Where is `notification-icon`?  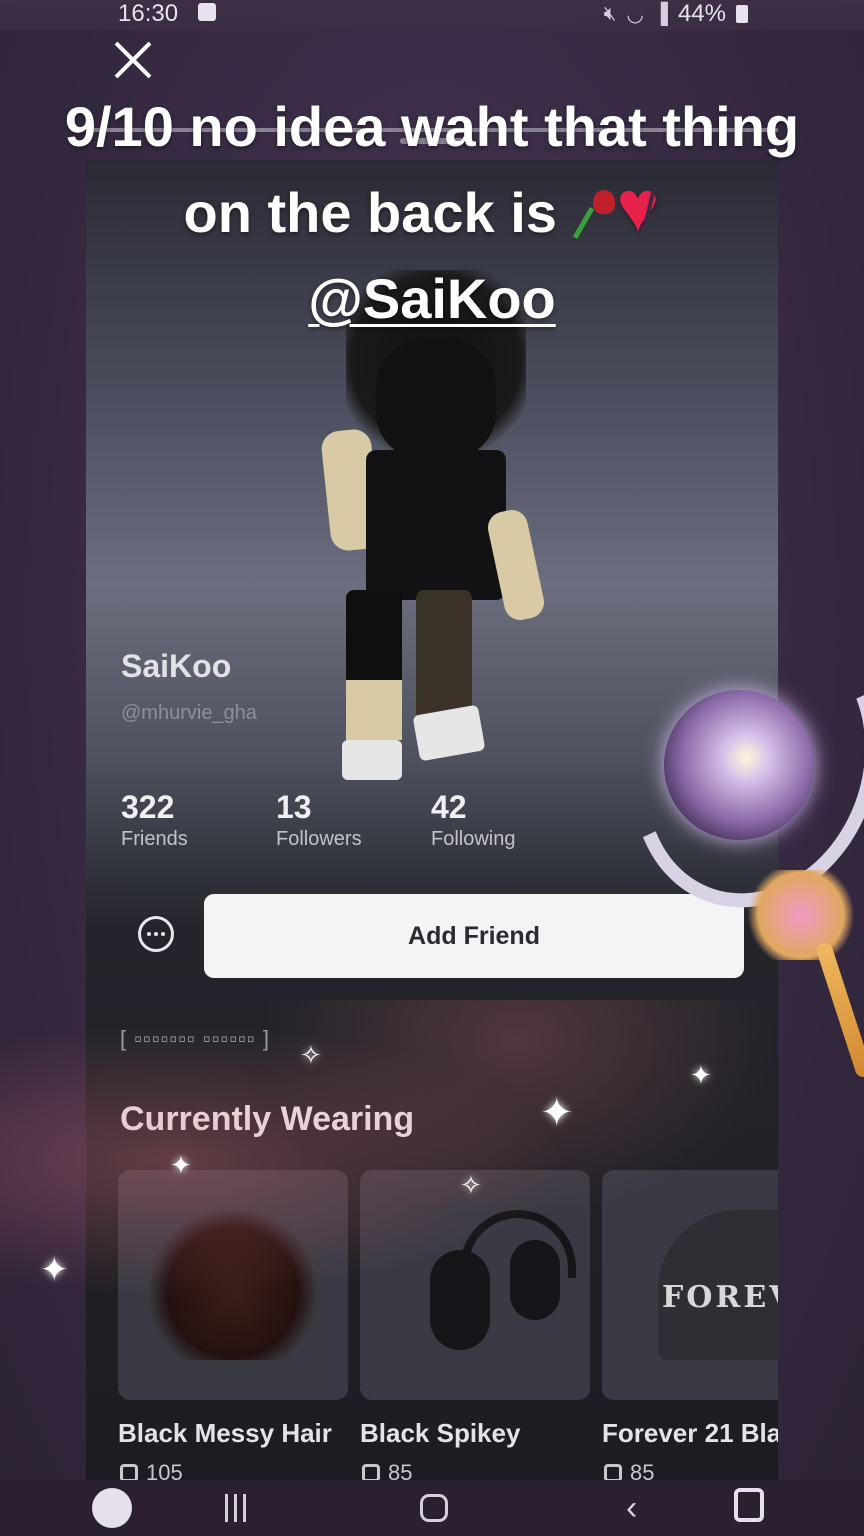
notification-icon is located at coordinates (207, 12).